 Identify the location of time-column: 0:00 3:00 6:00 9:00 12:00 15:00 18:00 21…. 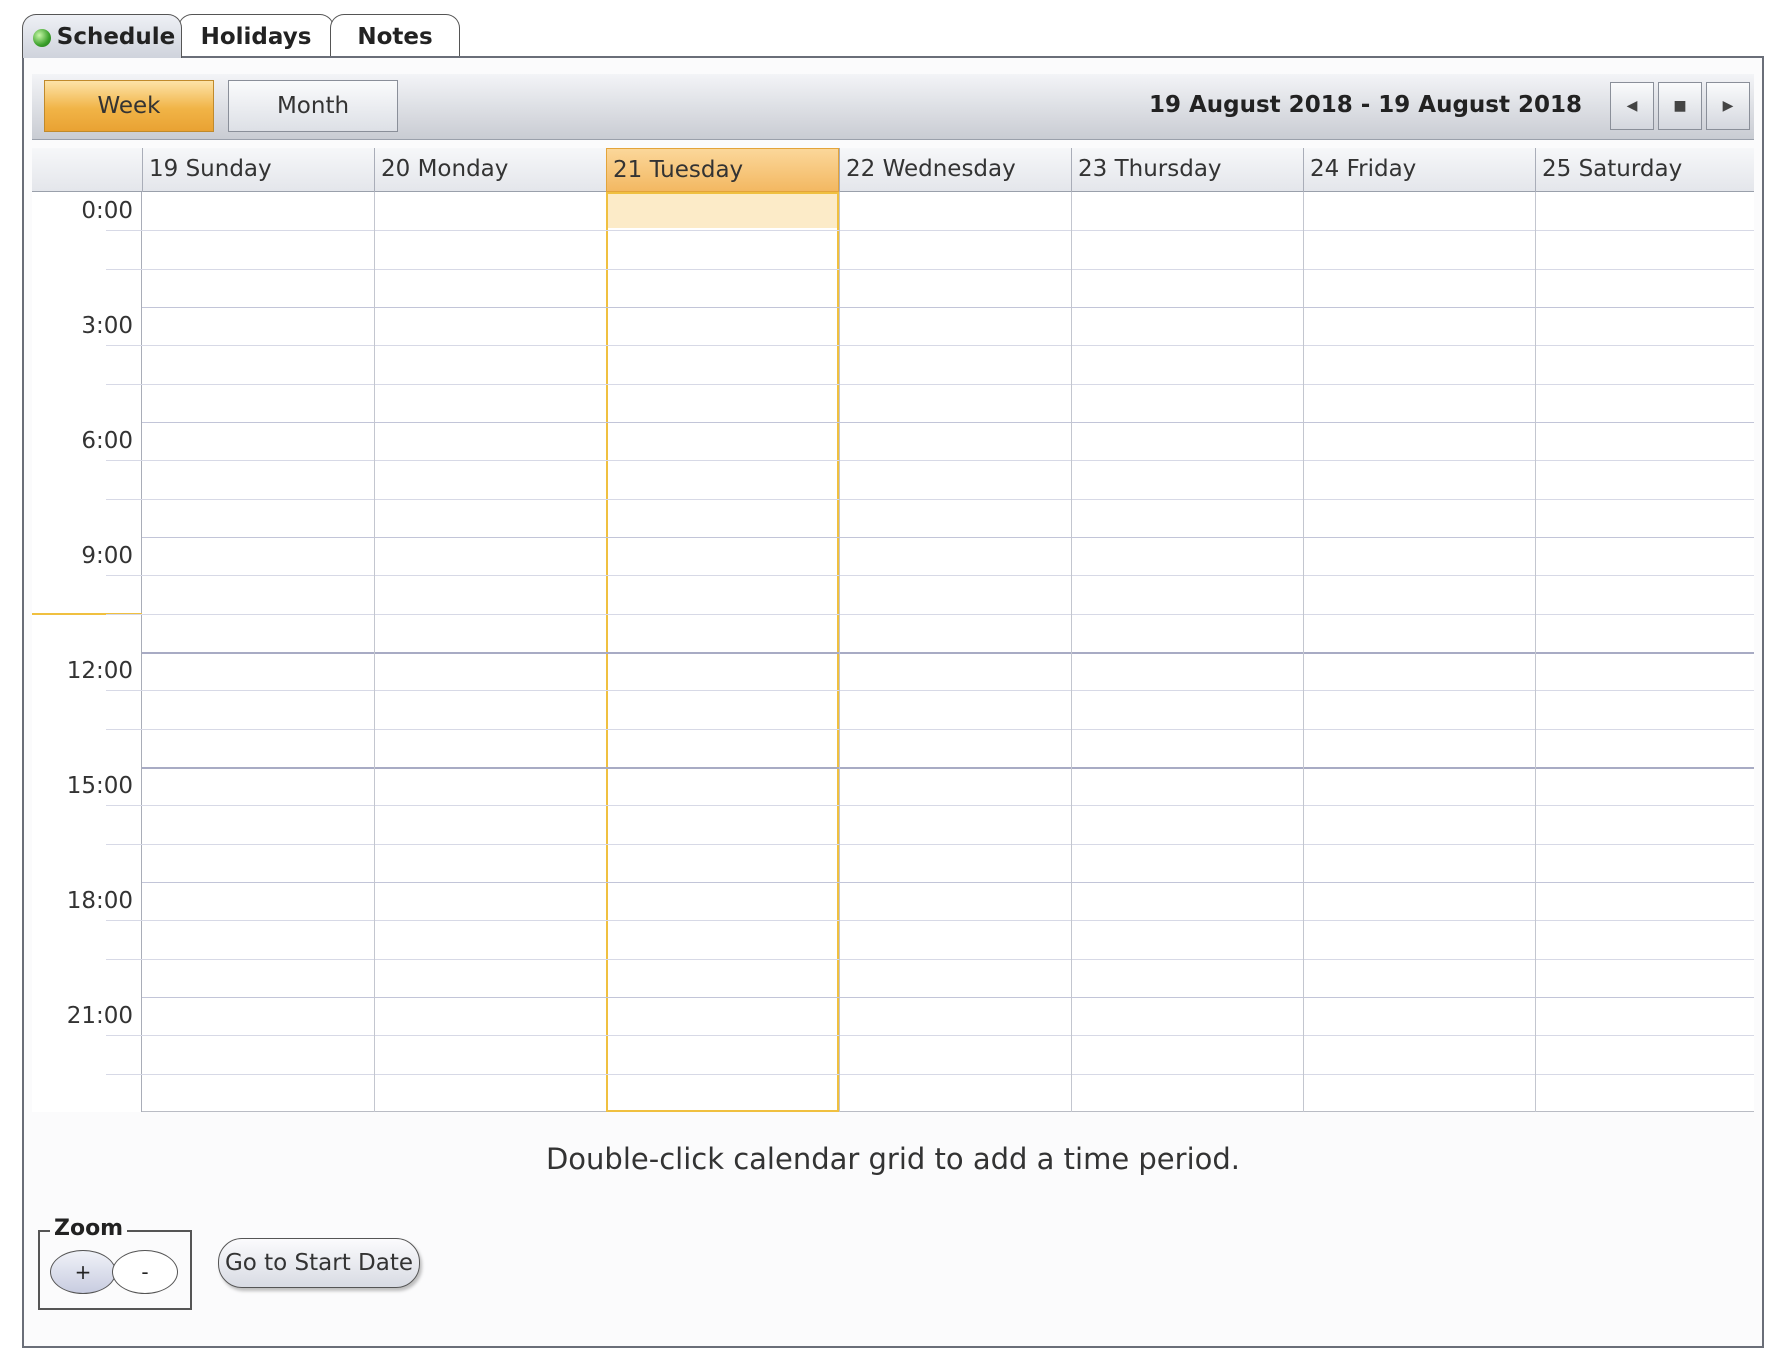
(87, 652).